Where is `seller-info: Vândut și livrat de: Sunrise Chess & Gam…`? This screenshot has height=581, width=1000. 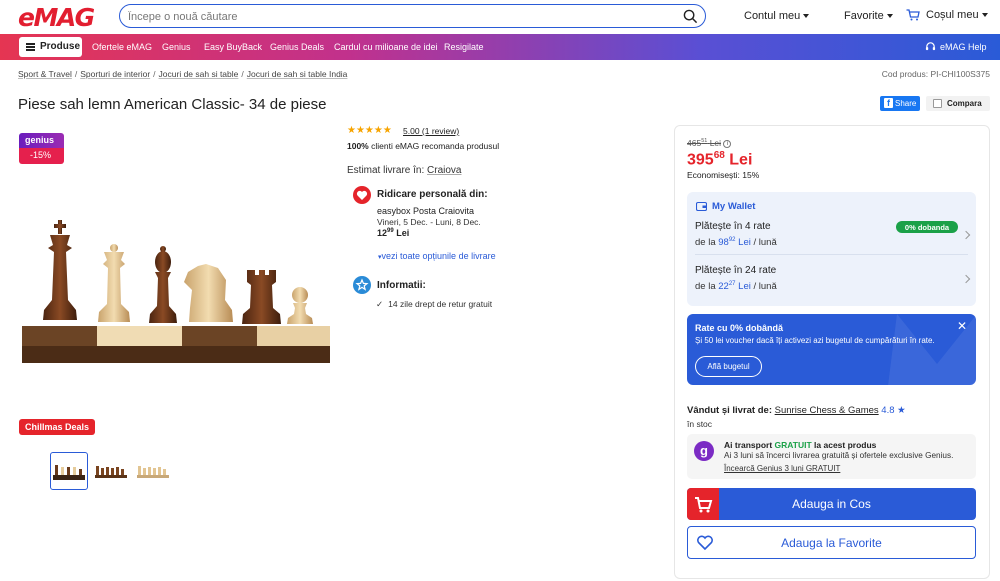 seller-info: Vândut și livrat de: Sunrise Chess & Gam… is located at coordinates (796, 410).